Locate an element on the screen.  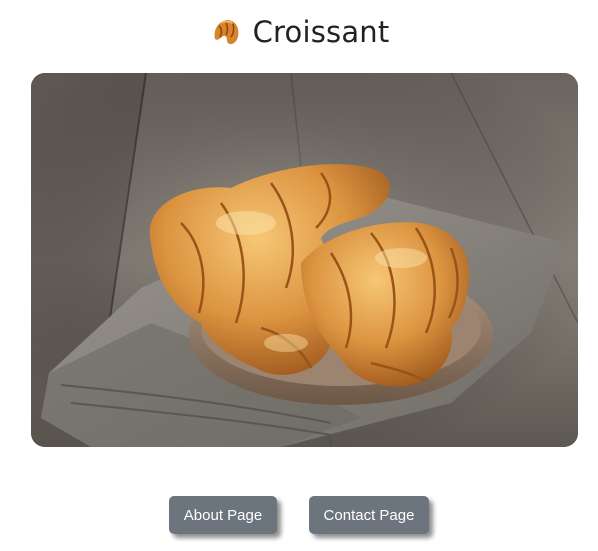
about-page-button: About Page is located at coordinates (223, 515).